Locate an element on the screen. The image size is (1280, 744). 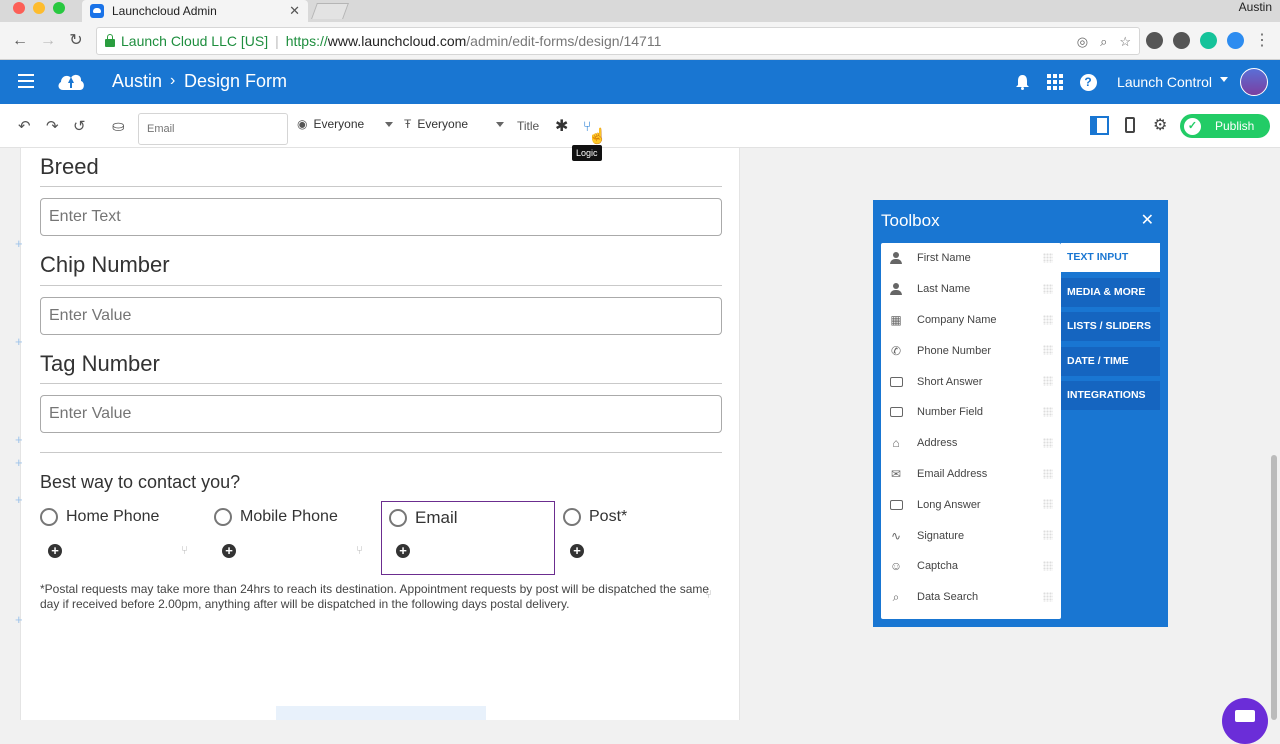
window-minimize-button is located at coordinates (39, 8).